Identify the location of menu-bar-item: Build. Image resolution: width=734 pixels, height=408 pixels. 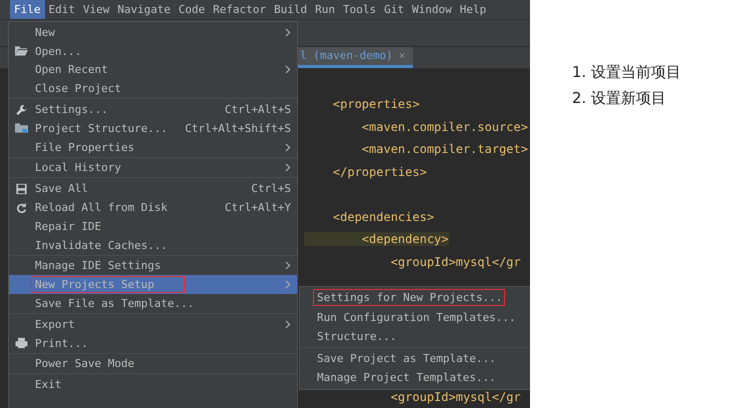
(291, 10).